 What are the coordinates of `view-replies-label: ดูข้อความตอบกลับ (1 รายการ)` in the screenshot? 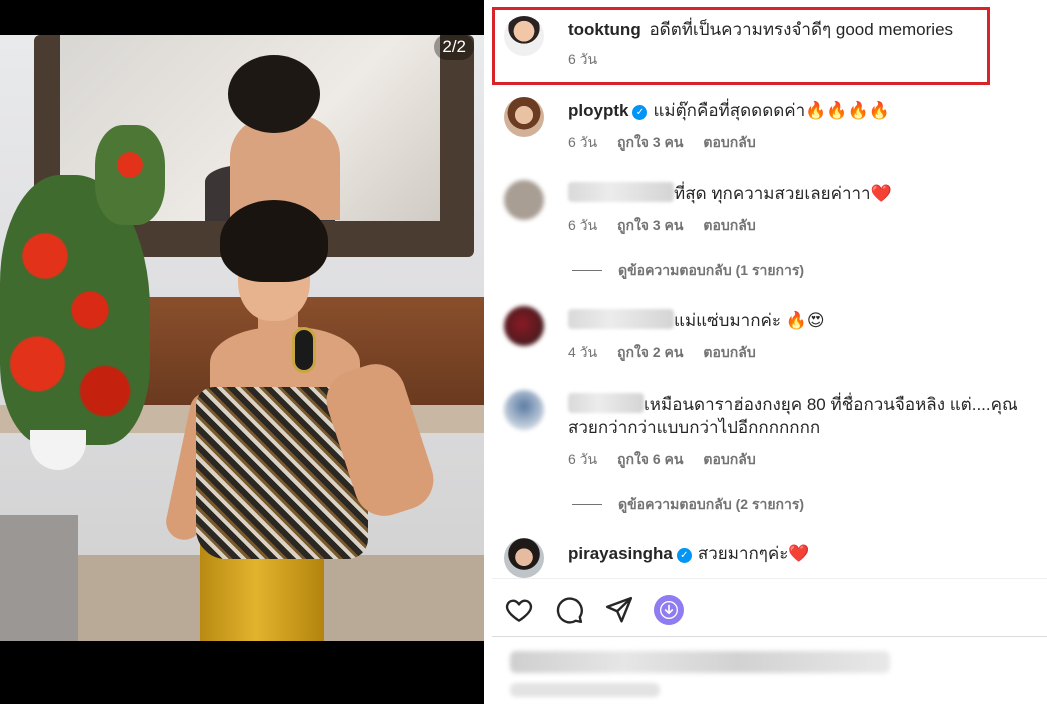 It's located at (711, 270).